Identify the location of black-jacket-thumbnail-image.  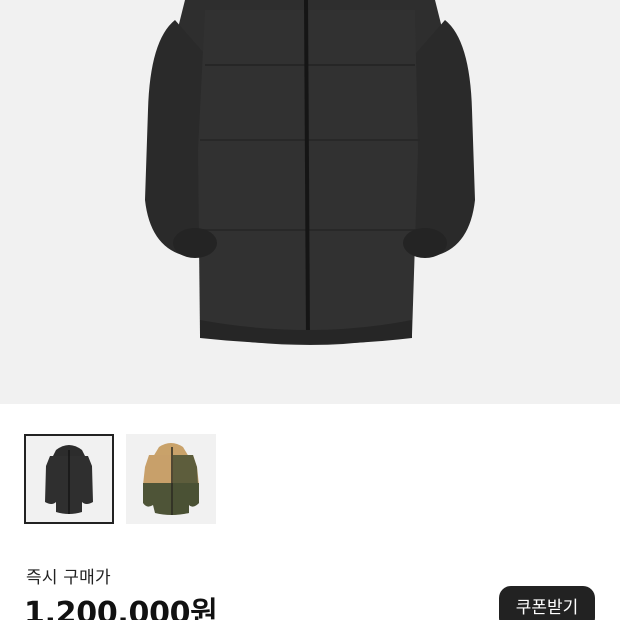
(69, 479).